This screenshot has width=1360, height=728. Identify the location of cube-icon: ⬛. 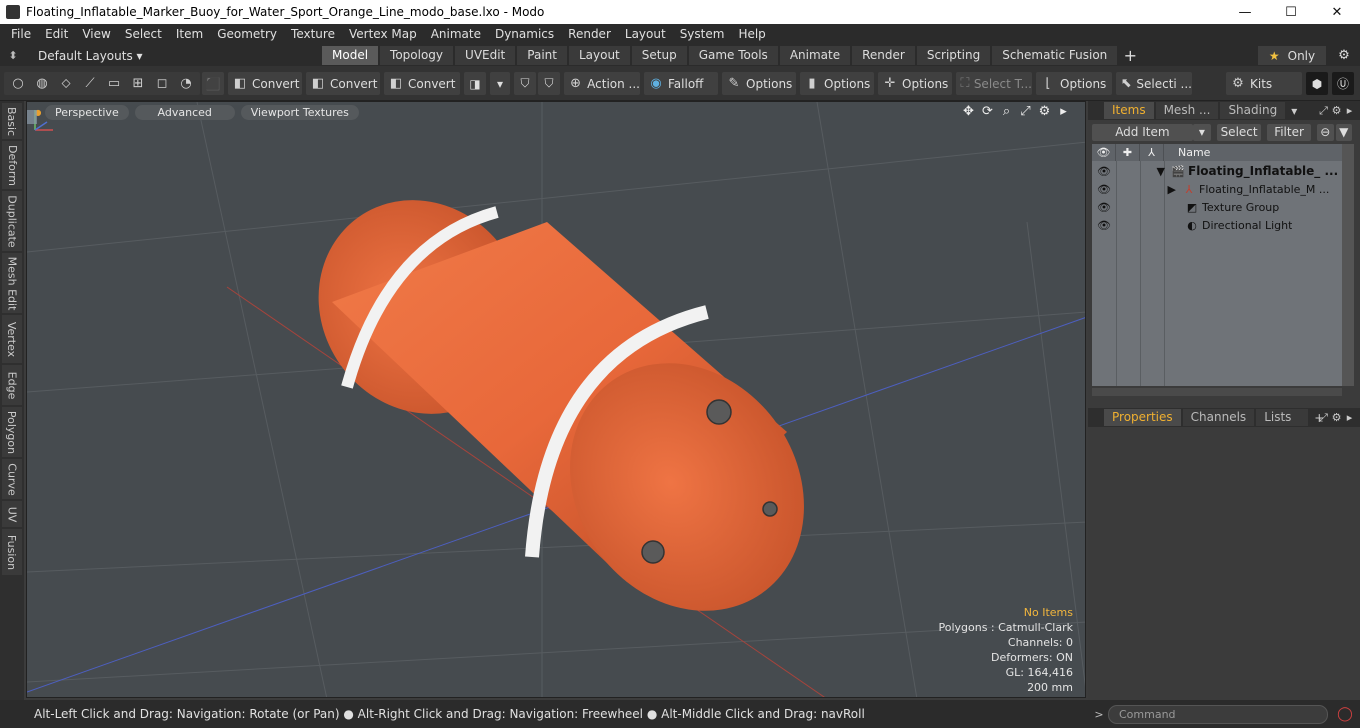
(213, 83).